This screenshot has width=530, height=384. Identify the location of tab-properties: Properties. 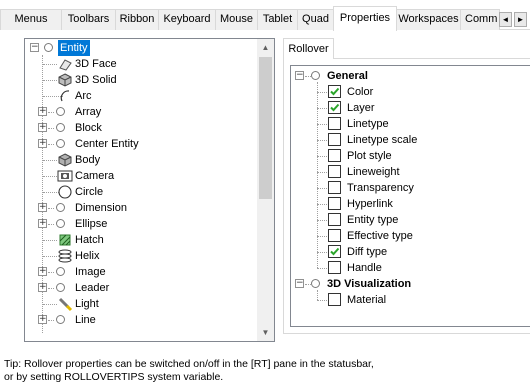
(365, 18).